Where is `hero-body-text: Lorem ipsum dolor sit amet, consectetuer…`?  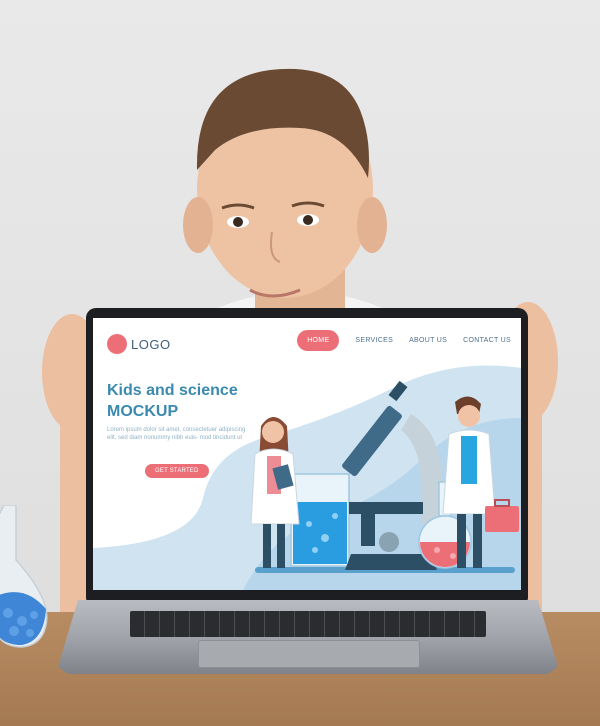
hero-body-text: Lorem ipsum dolor sit amet, consectetuer… is located at coordinates (176, 434).